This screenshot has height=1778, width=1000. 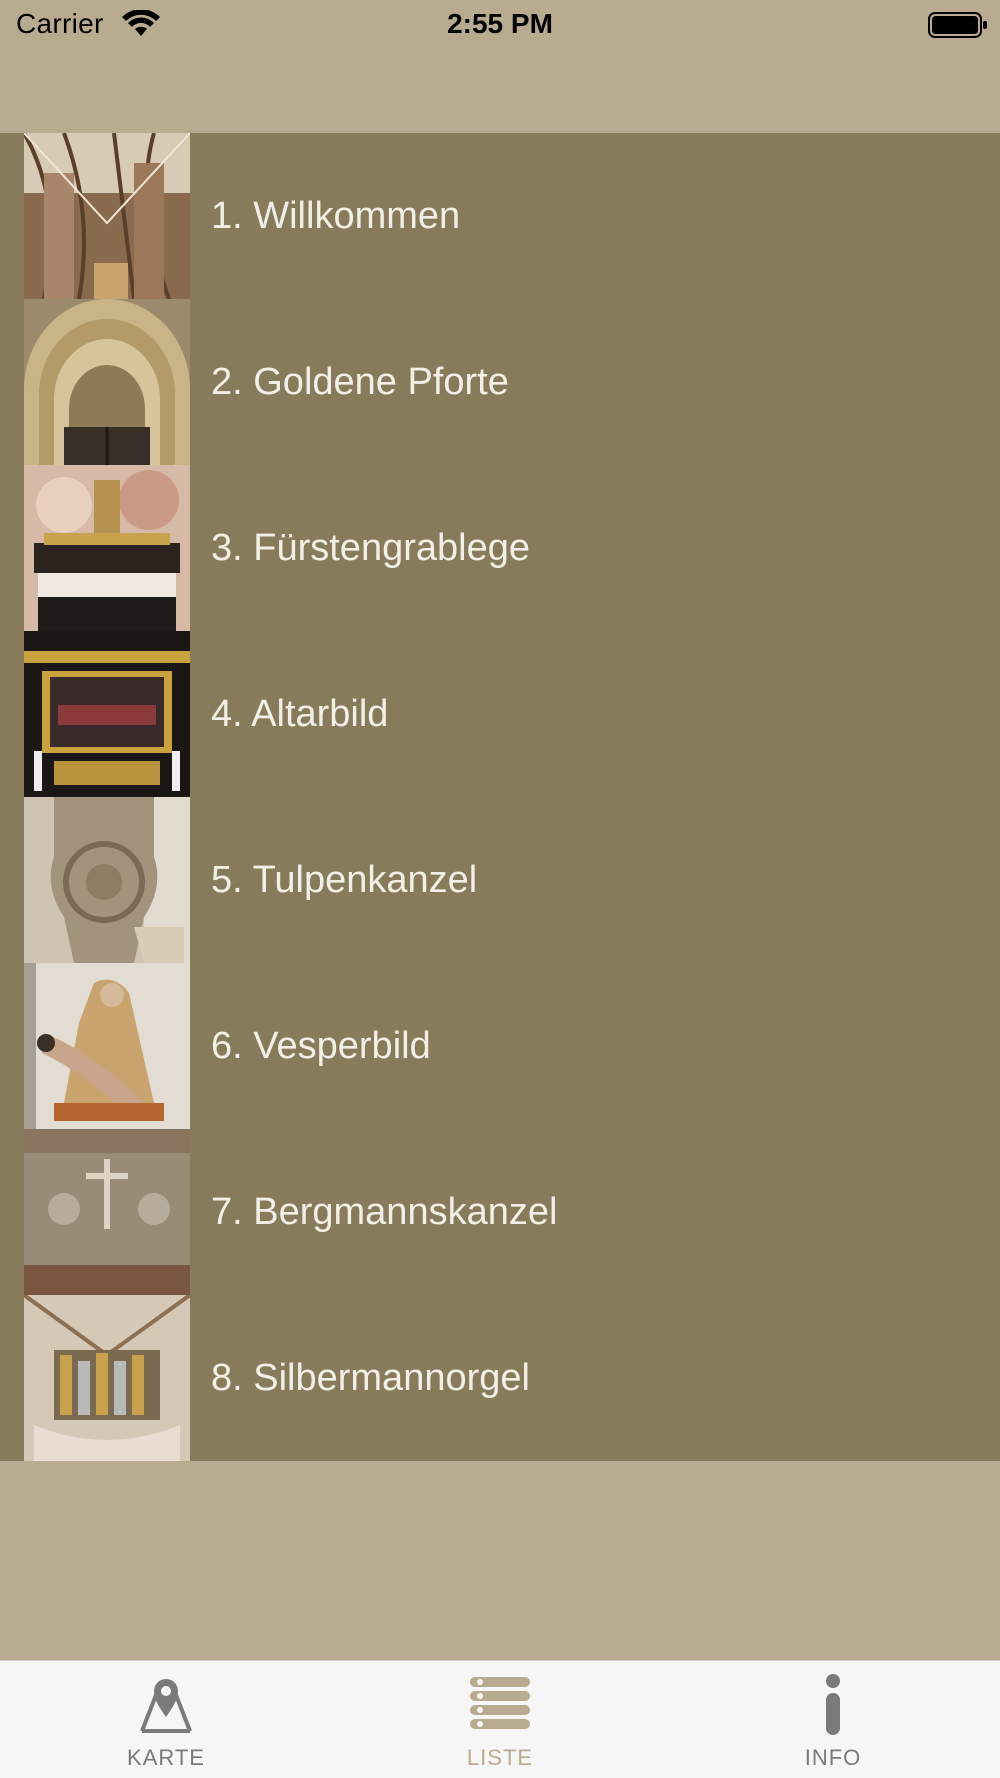 What do you see at coordinates (500, 216) in the screenshot?
I see `stop-row-1: 1. Willkommen` at bounding box center [500, 216].